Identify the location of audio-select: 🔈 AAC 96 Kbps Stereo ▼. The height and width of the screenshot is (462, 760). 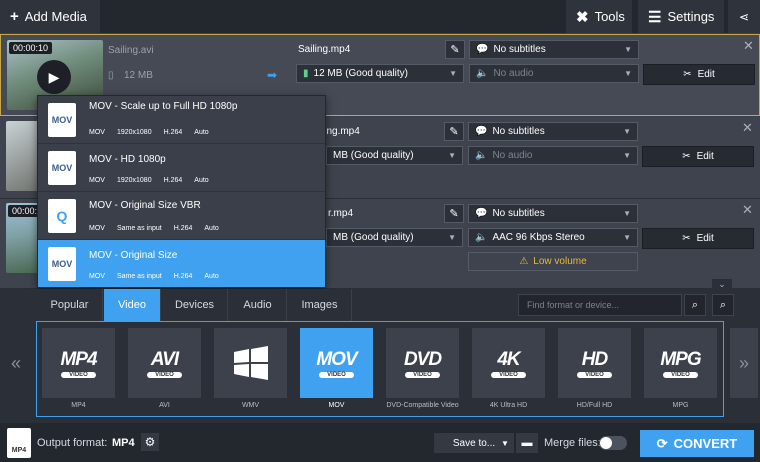
(553, 237).